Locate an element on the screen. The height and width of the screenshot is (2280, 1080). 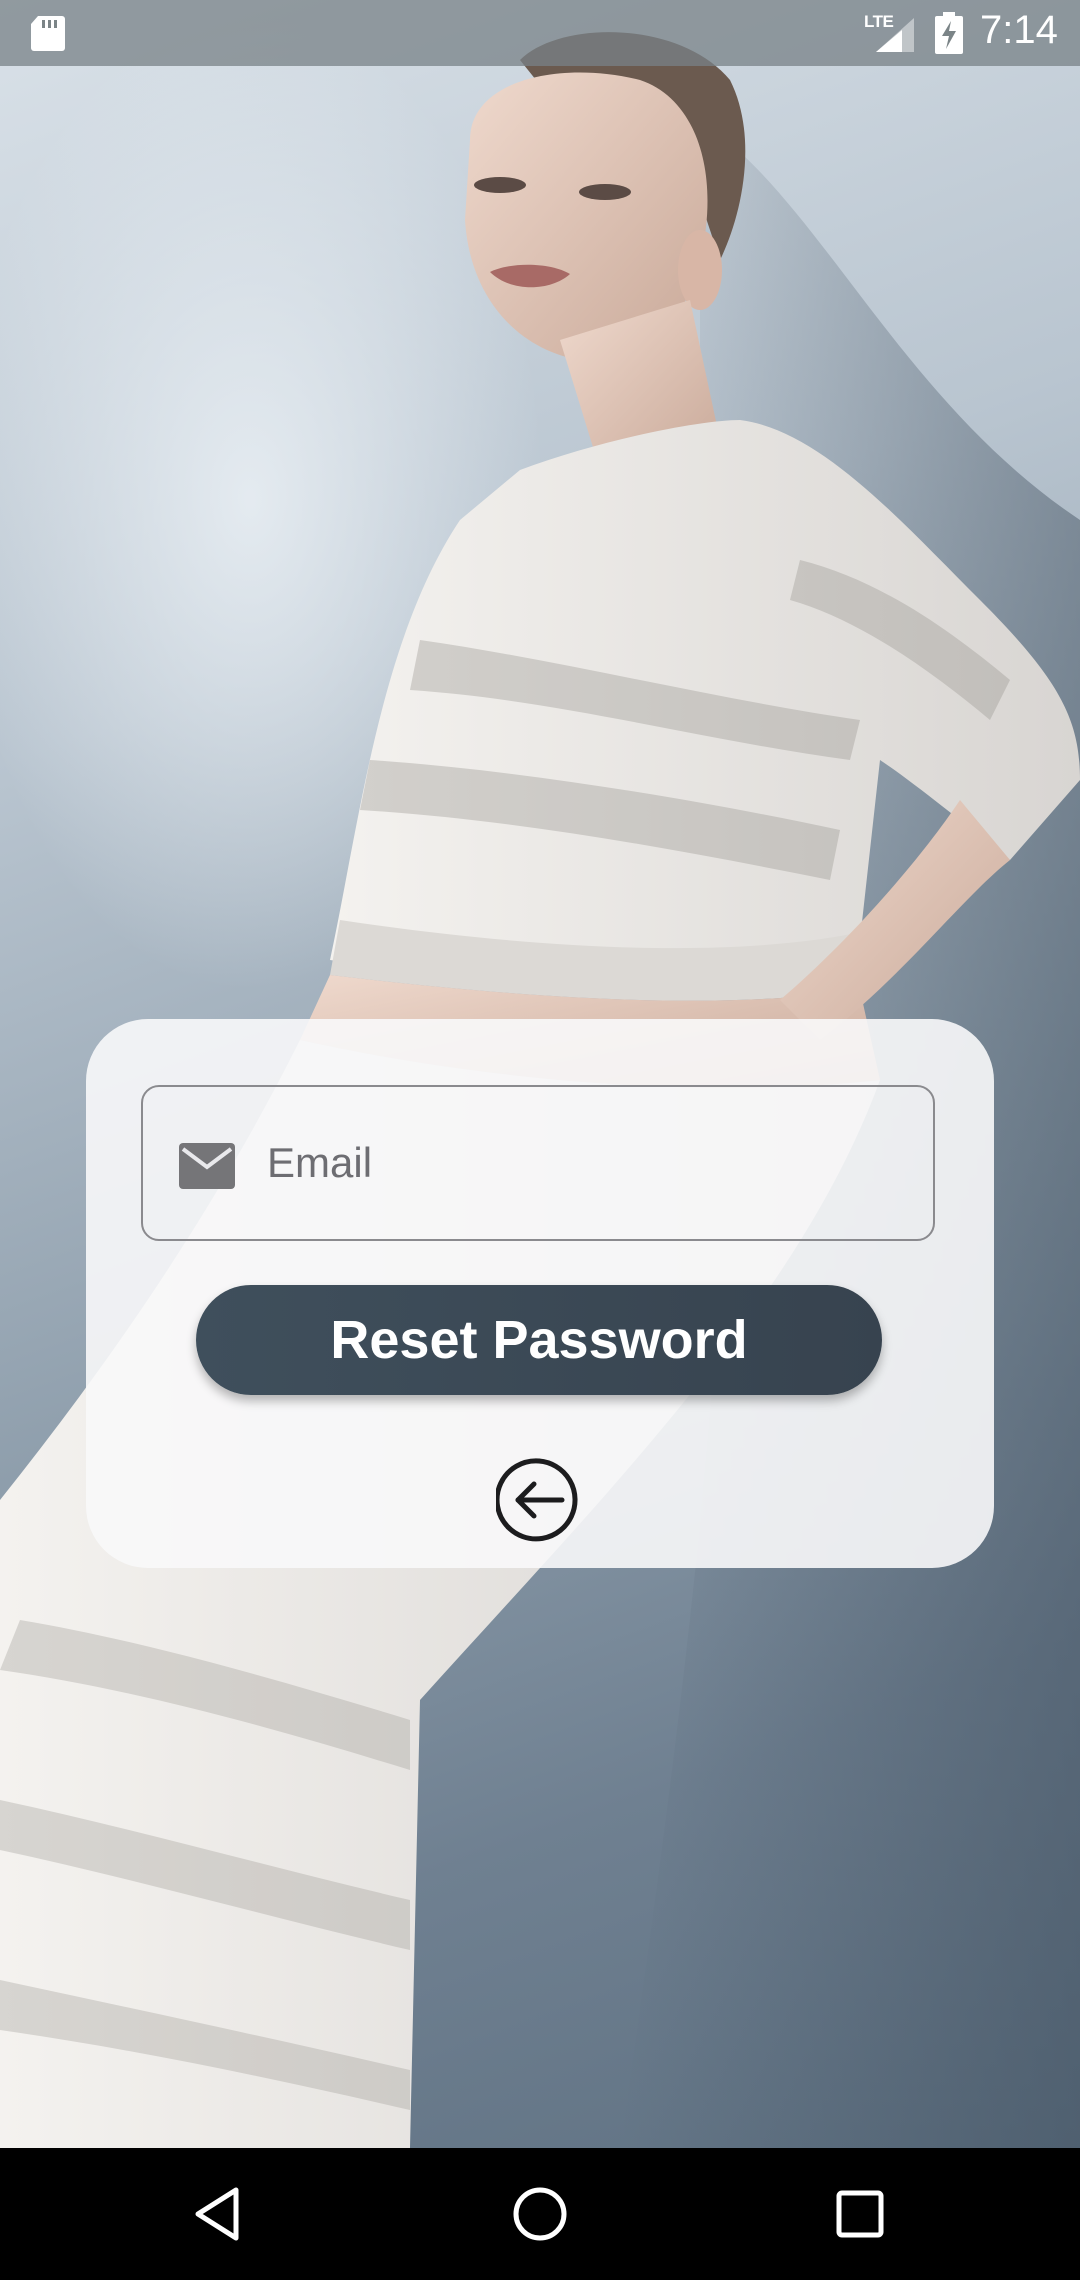
sd-card-icon is located at coordinates (48, 33).